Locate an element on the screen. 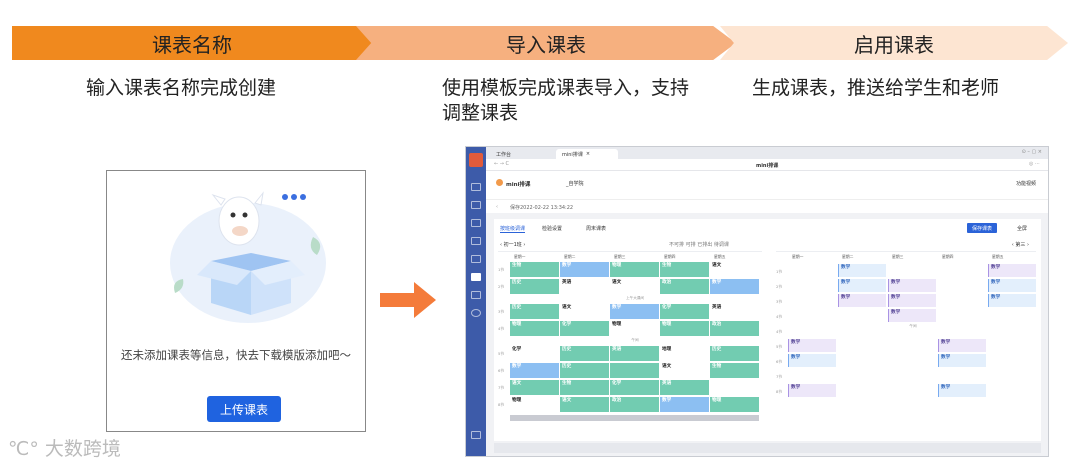 This screenshot has width=1080, height=466. subject-label: 语文 is located at coordinates (717, 265).